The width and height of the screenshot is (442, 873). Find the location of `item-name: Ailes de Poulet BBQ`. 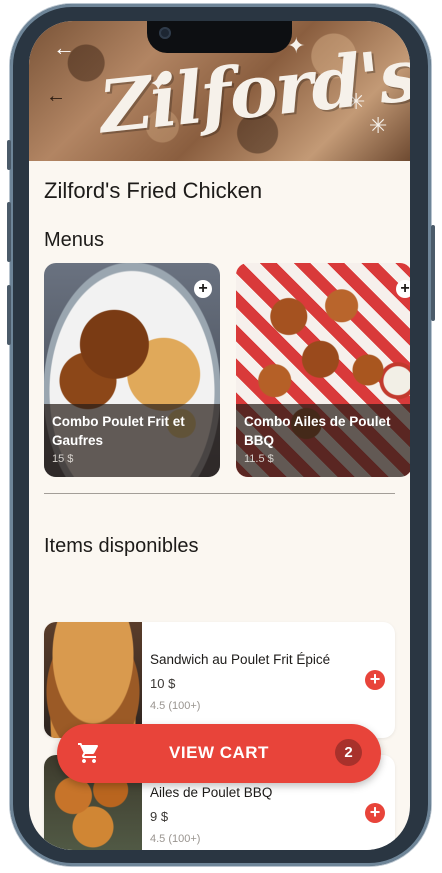

item-name: Ailes de Poulet BBQ is located at coordinates (211, 792).